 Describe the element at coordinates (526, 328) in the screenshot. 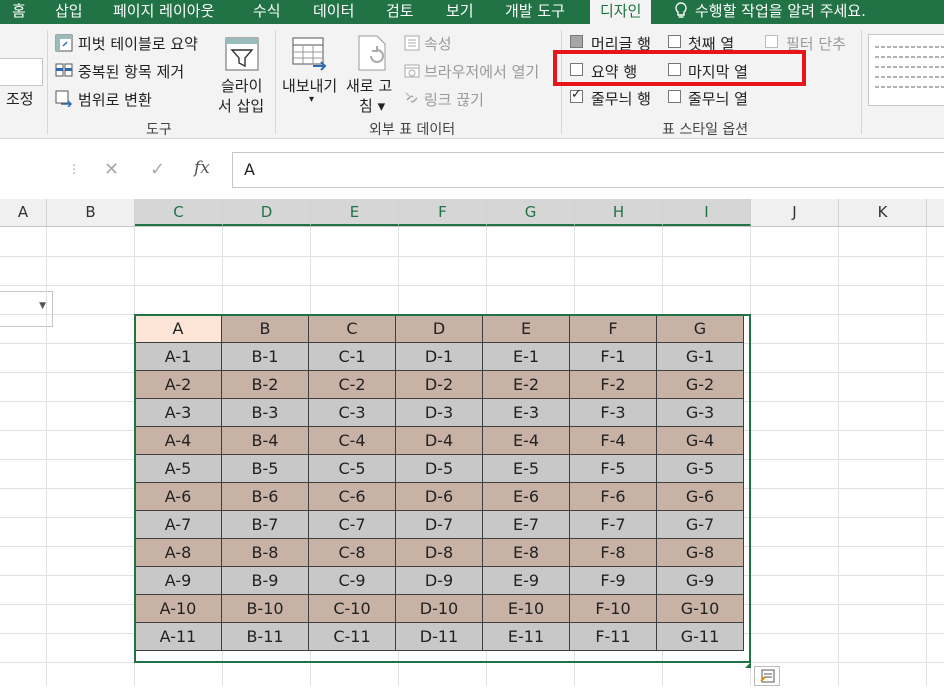

I see `table-header-cell: E` at that location.